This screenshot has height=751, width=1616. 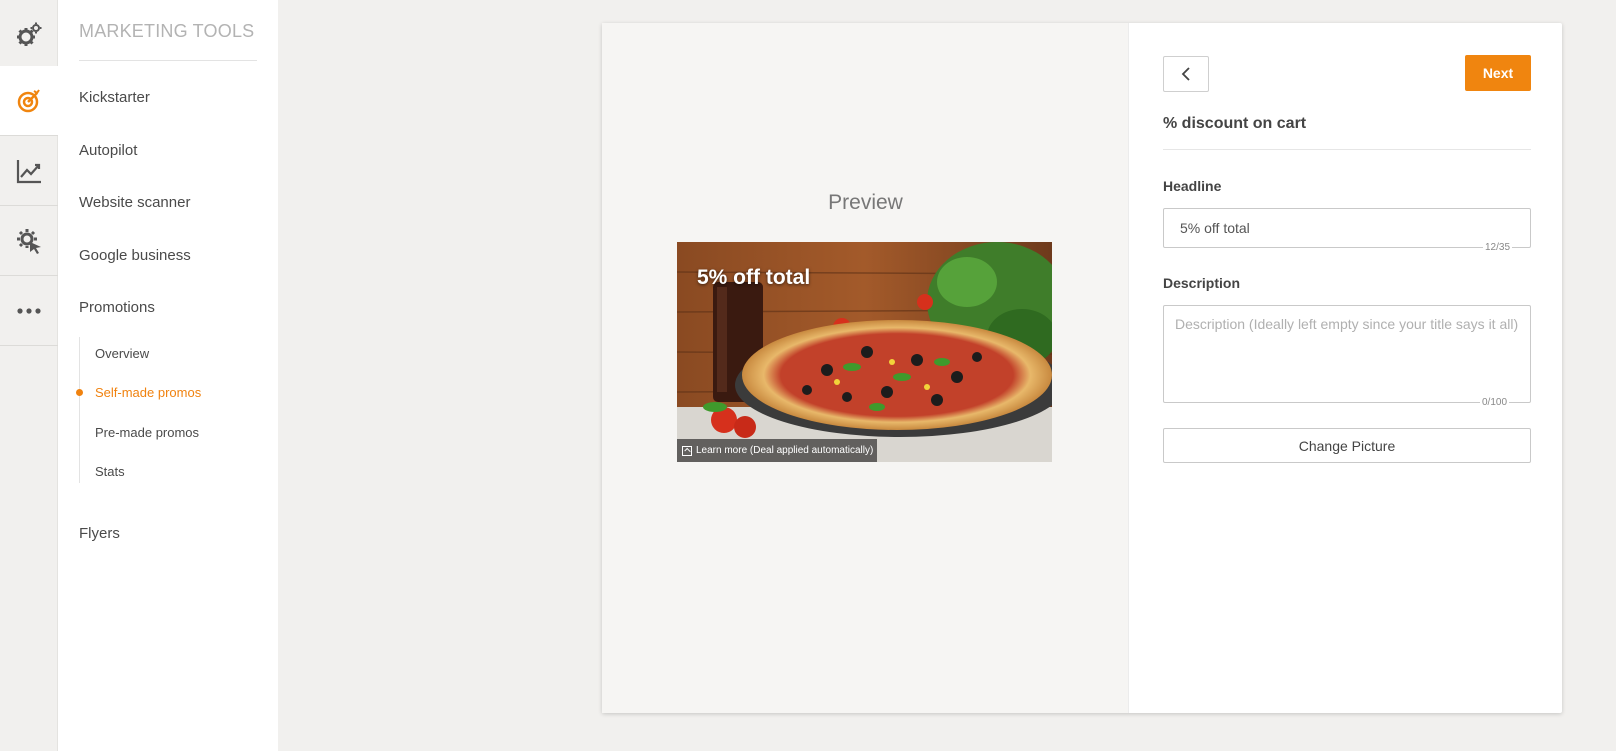 What do you see at coordinates (122, 353) in the screenshot?
I see `submenu-item-overview: Overview` at bounding box center [122, 353].